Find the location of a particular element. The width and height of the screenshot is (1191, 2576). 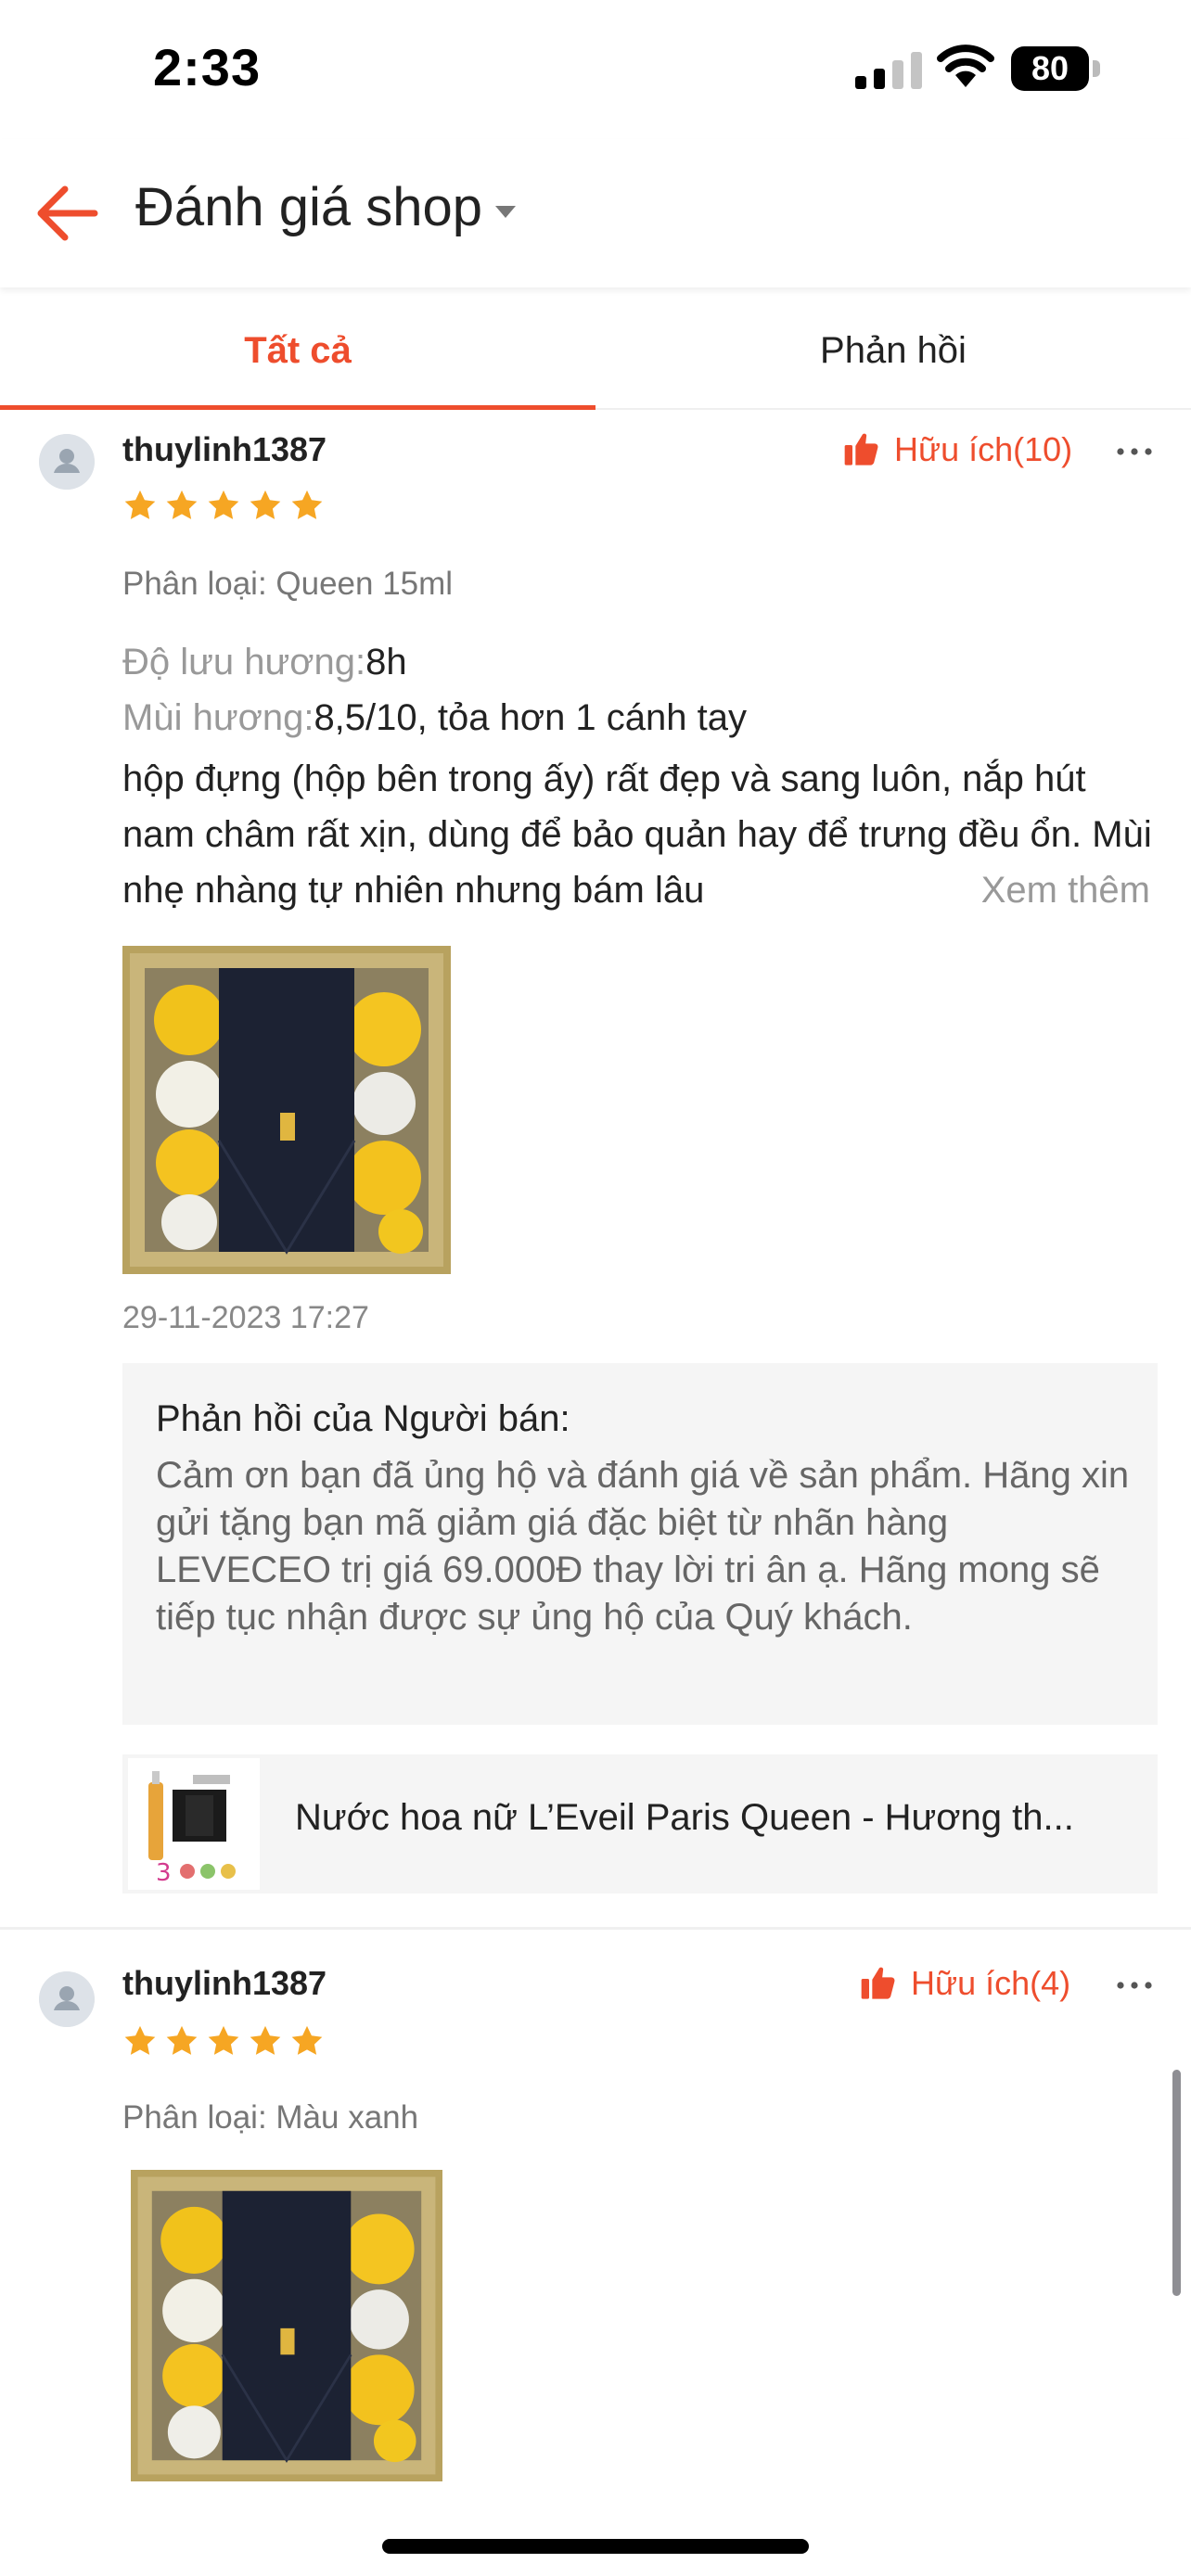

status-bar: 2:33 80 is located at coordinates (595, 69).